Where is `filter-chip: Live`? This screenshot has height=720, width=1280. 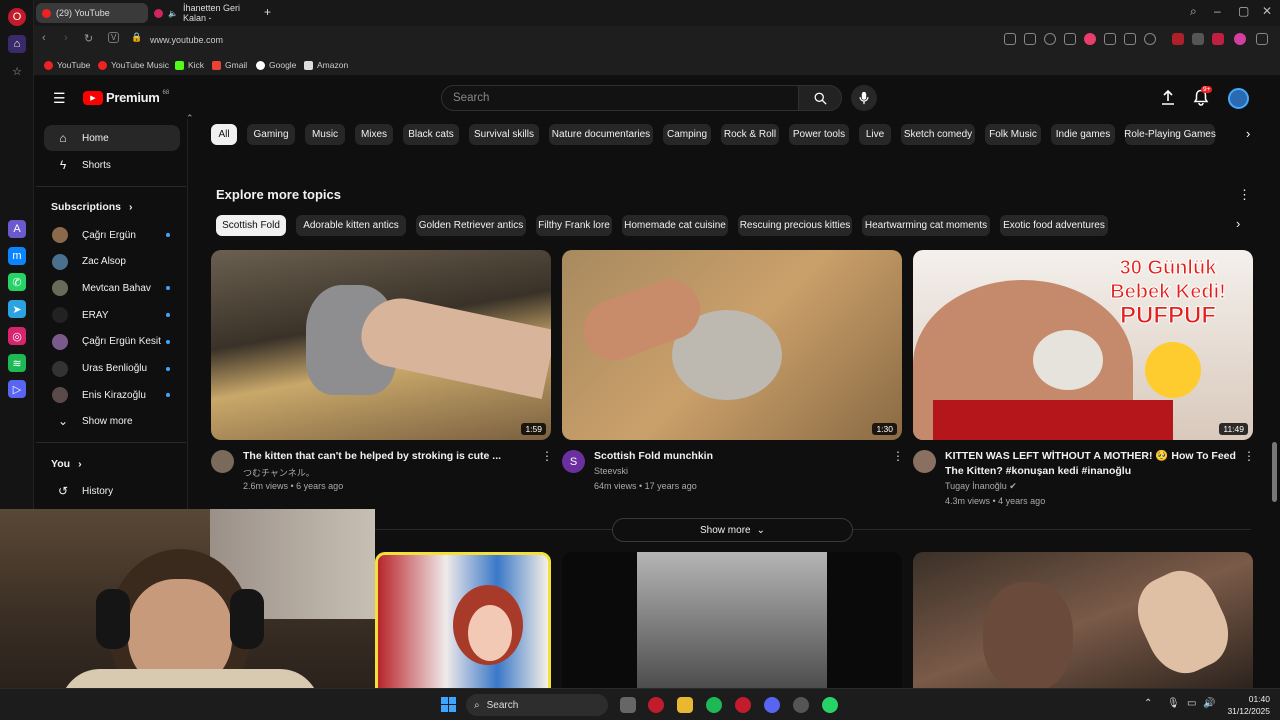 filter-chip: Live is located at coordinates (875, 134).